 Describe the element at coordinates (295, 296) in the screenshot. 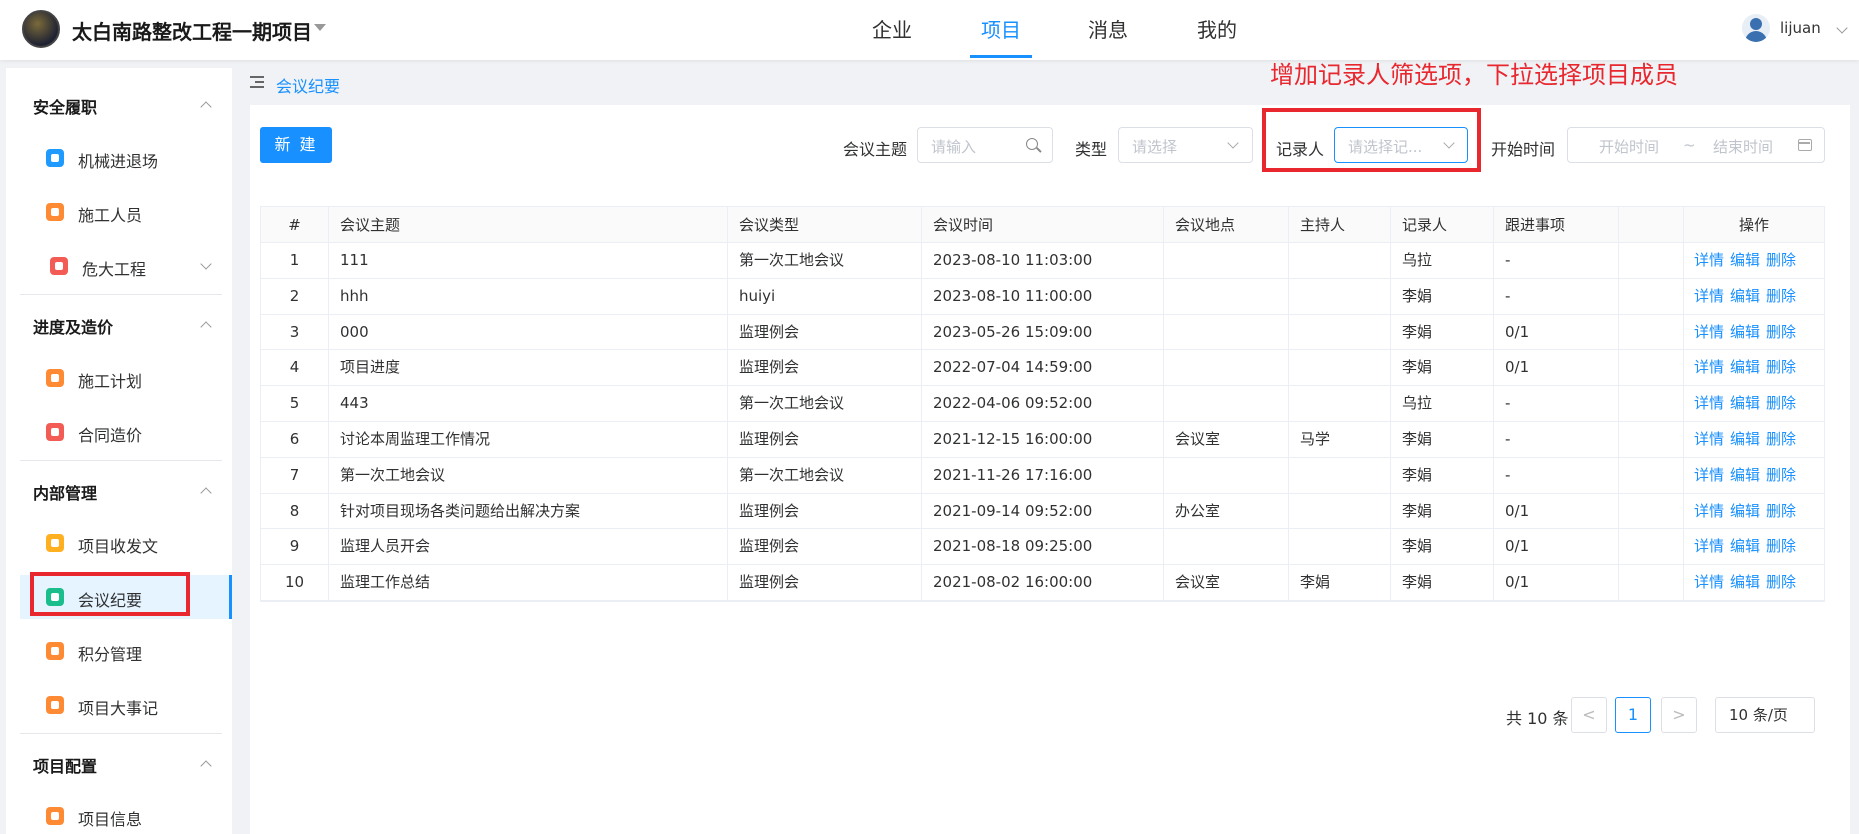

I see `table-cell: 2` at that location.